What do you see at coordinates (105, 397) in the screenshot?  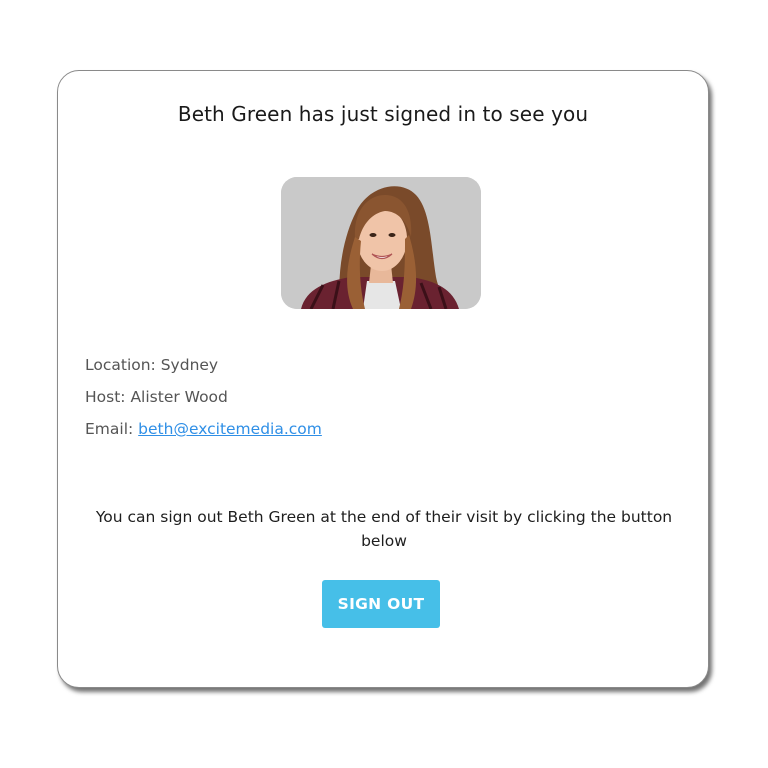 I see `host-label: Host:` at bounding box center [105, 397].